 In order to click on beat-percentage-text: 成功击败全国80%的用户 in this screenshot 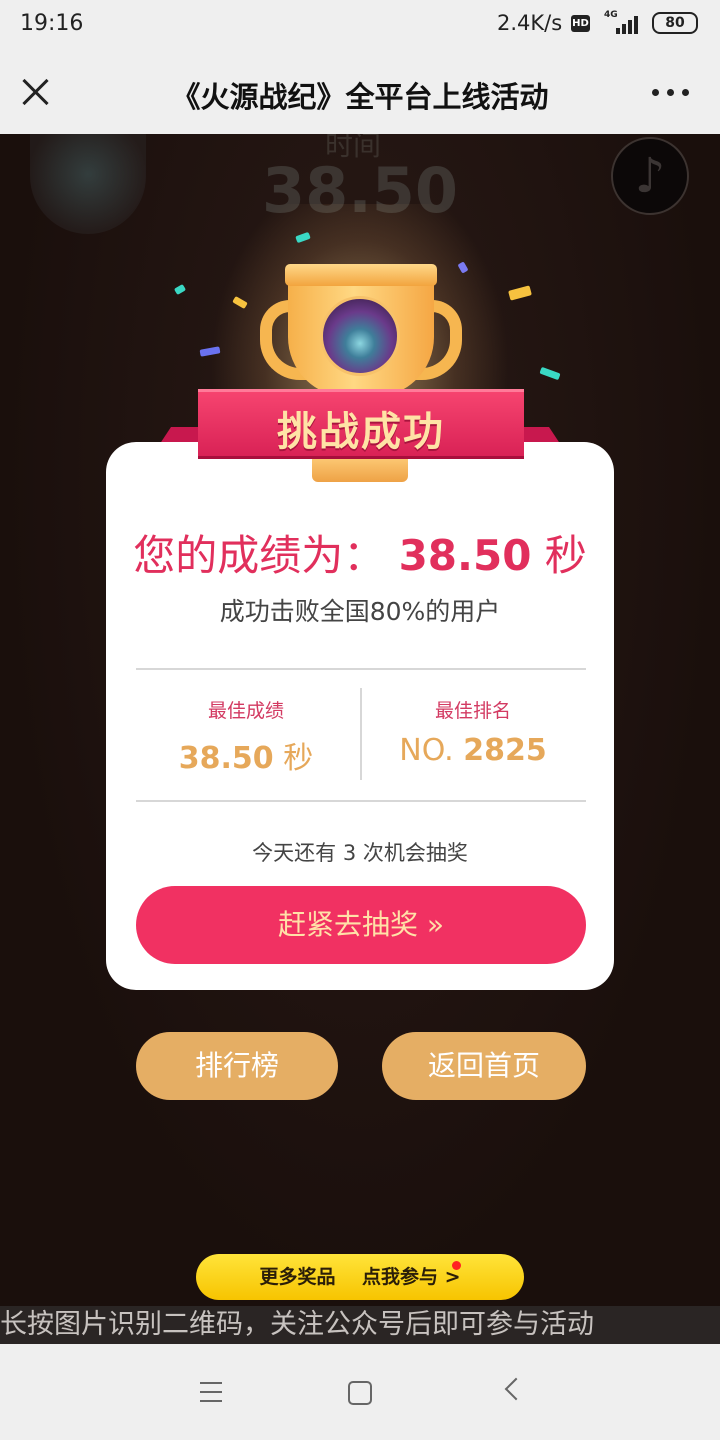, I will do `click(360, 611)`.